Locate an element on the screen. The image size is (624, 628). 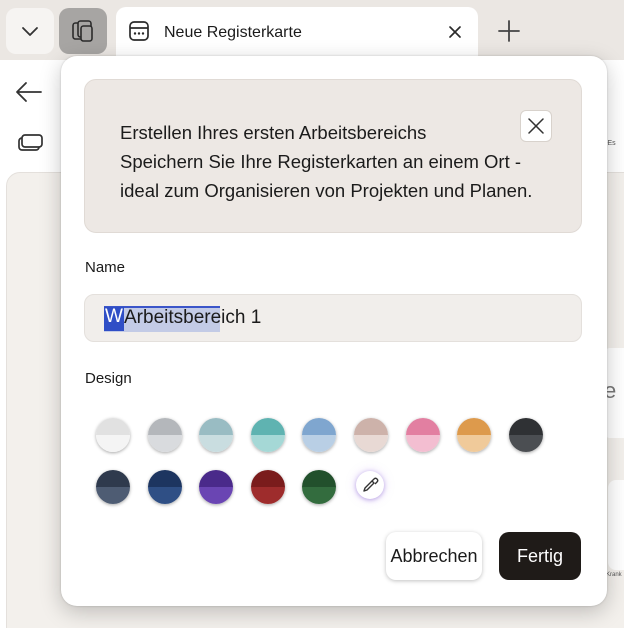
arrow-left-icon is located at coordinates (29, 92).